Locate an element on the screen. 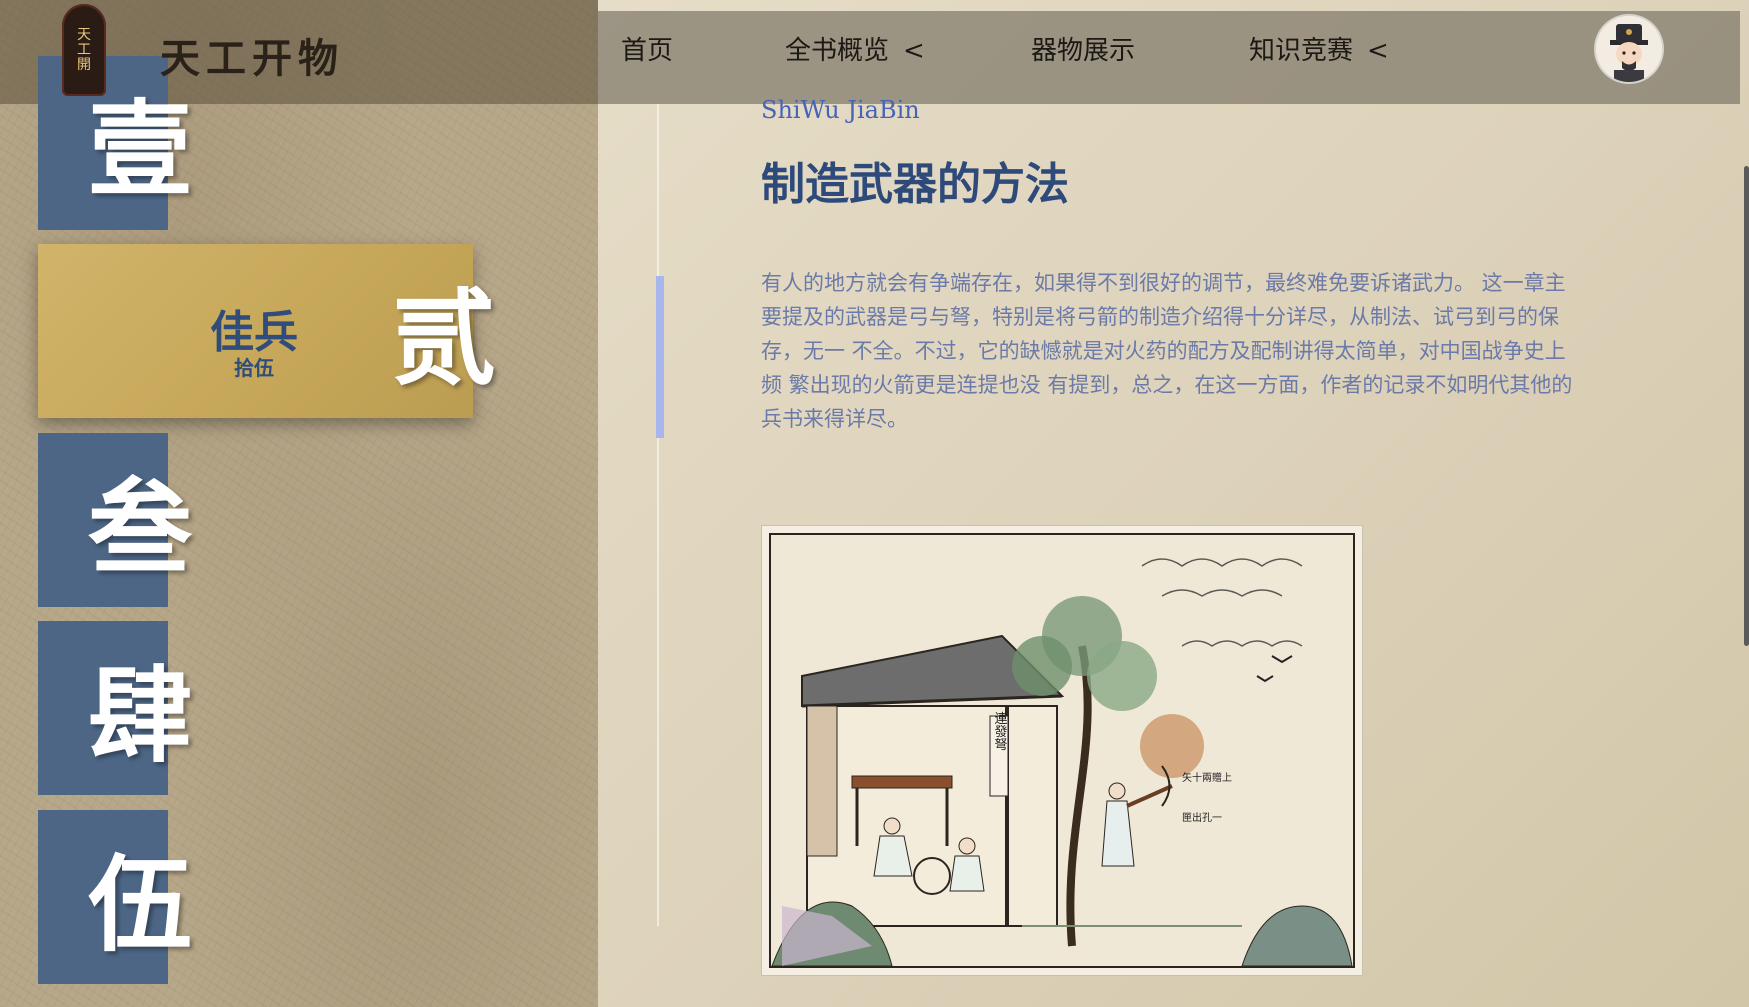 The height and width of the screenshot is (1007, 1749). nav-item-overview: 全书概览 < is located at coordinates (855, 48).